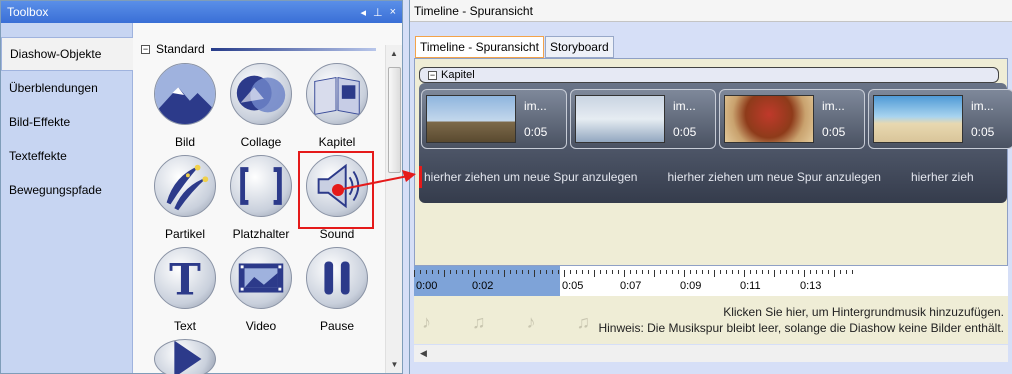  Describe the element at coordinates (261, 108) in the screenshot. I see `tool-collage: Collage` at that location.